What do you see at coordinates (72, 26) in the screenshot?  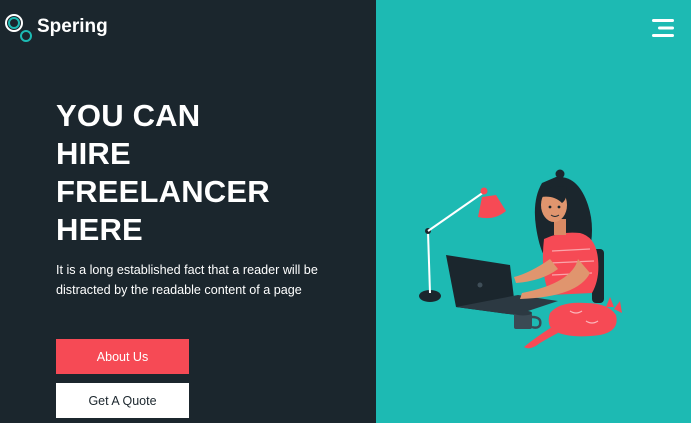 I see `brand-name: Spering` at bounding box center [72, 26].